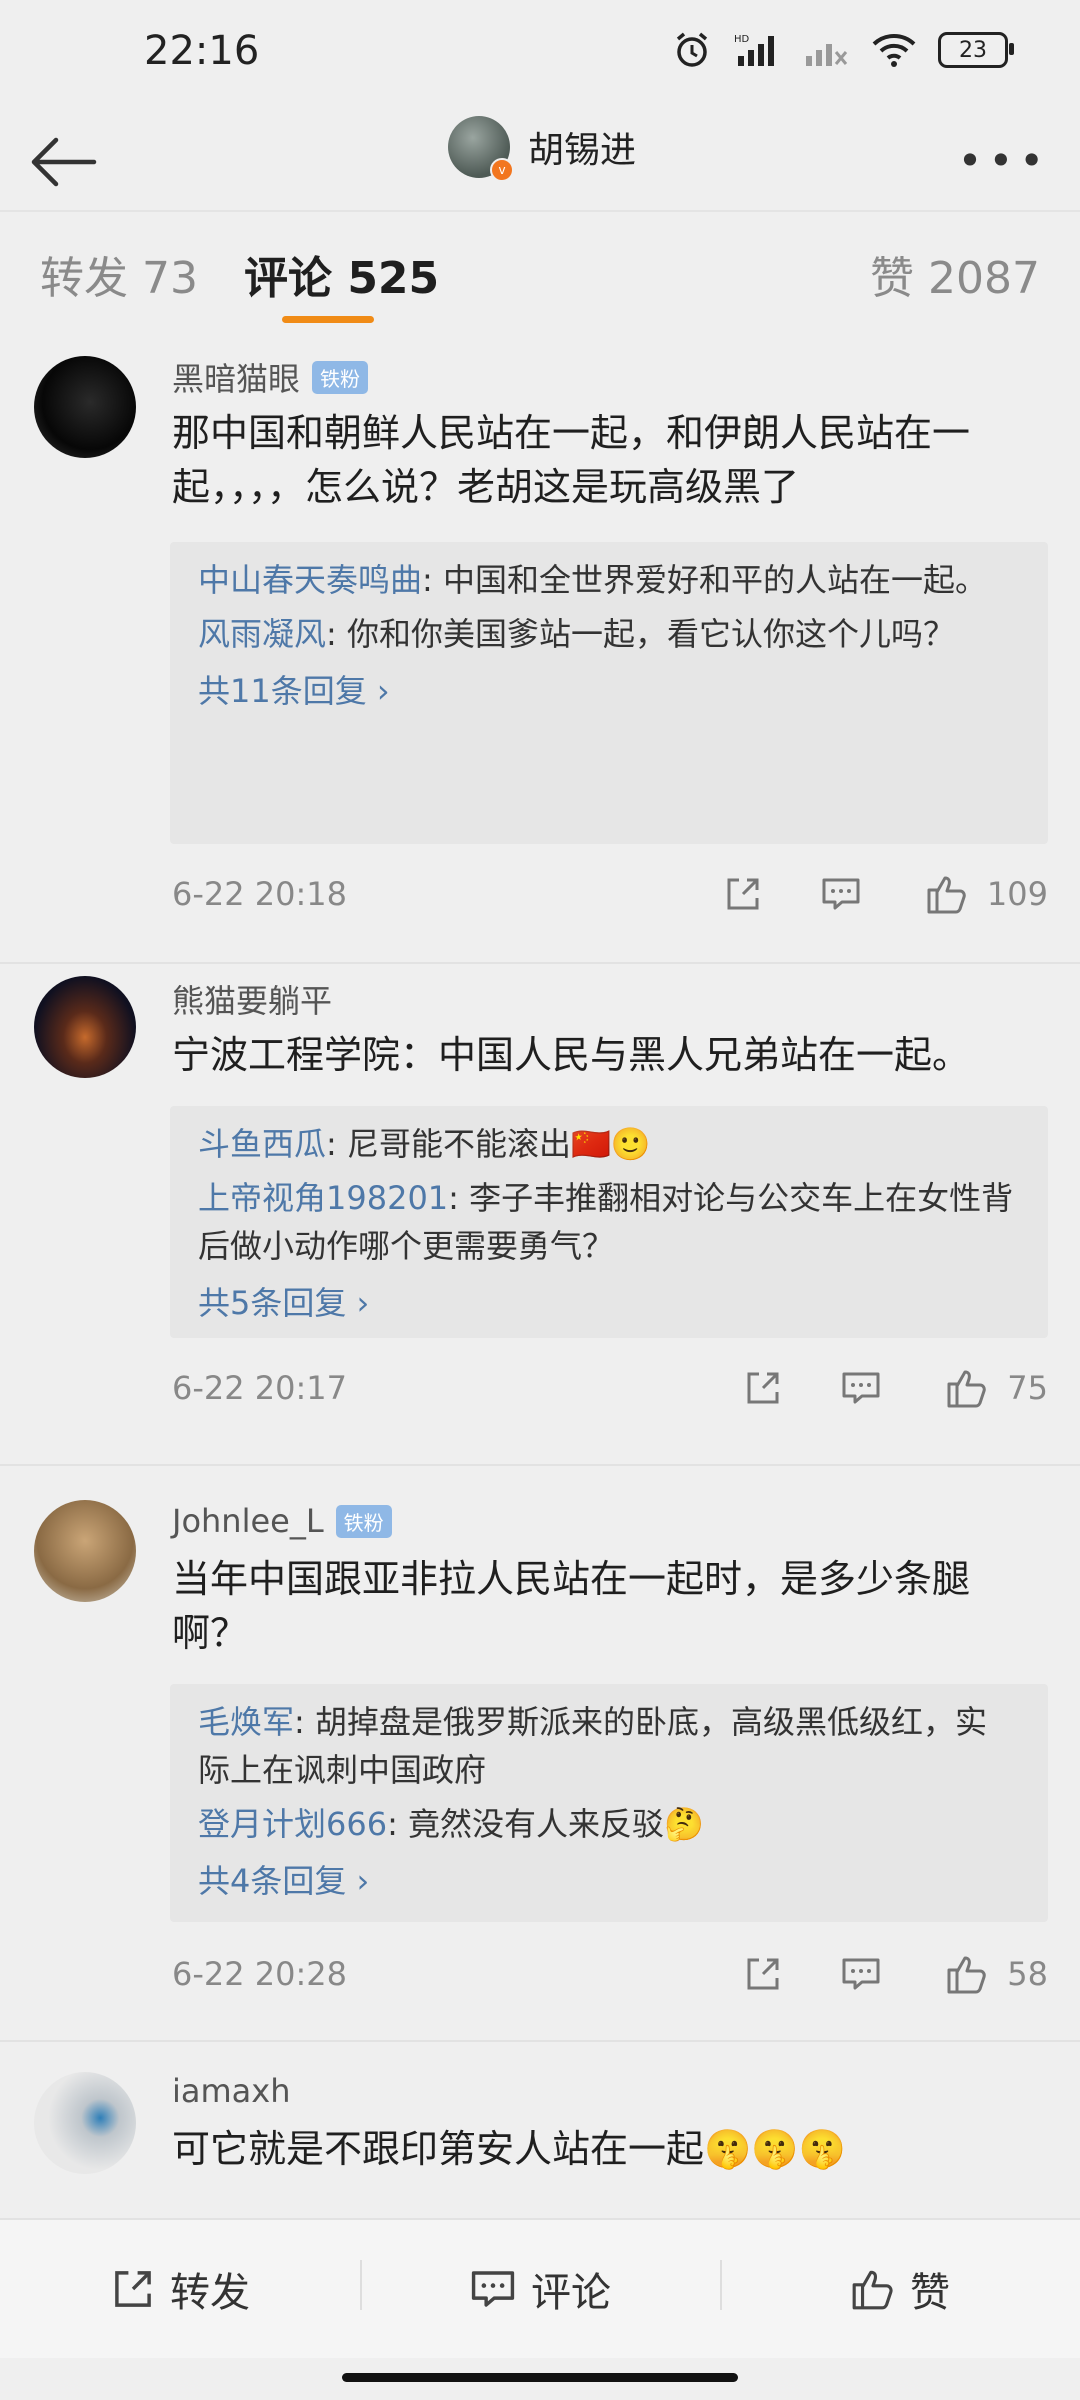  Describe the element at coordinates (608, 1824) in the screenshot. I see `reply-item: 登月计划666: 竟然没有人来反驳🤔` at that location.